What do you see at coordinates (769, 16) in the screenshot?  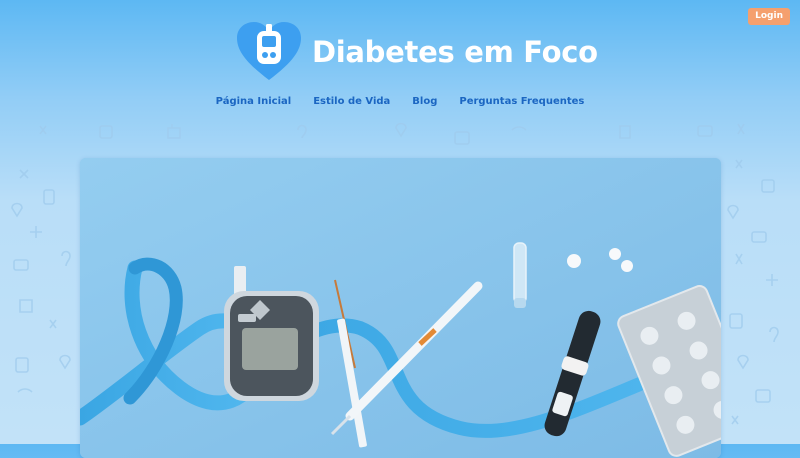 I see `login-button: Login` at bounding box center [769, 16].